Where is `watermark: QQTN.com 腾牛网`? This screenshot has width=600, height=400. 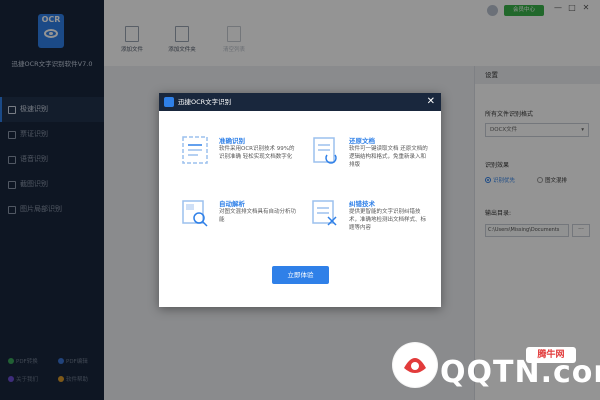
watermark: QQTN.com 腾牛网 is located at coordinates (496, 370).